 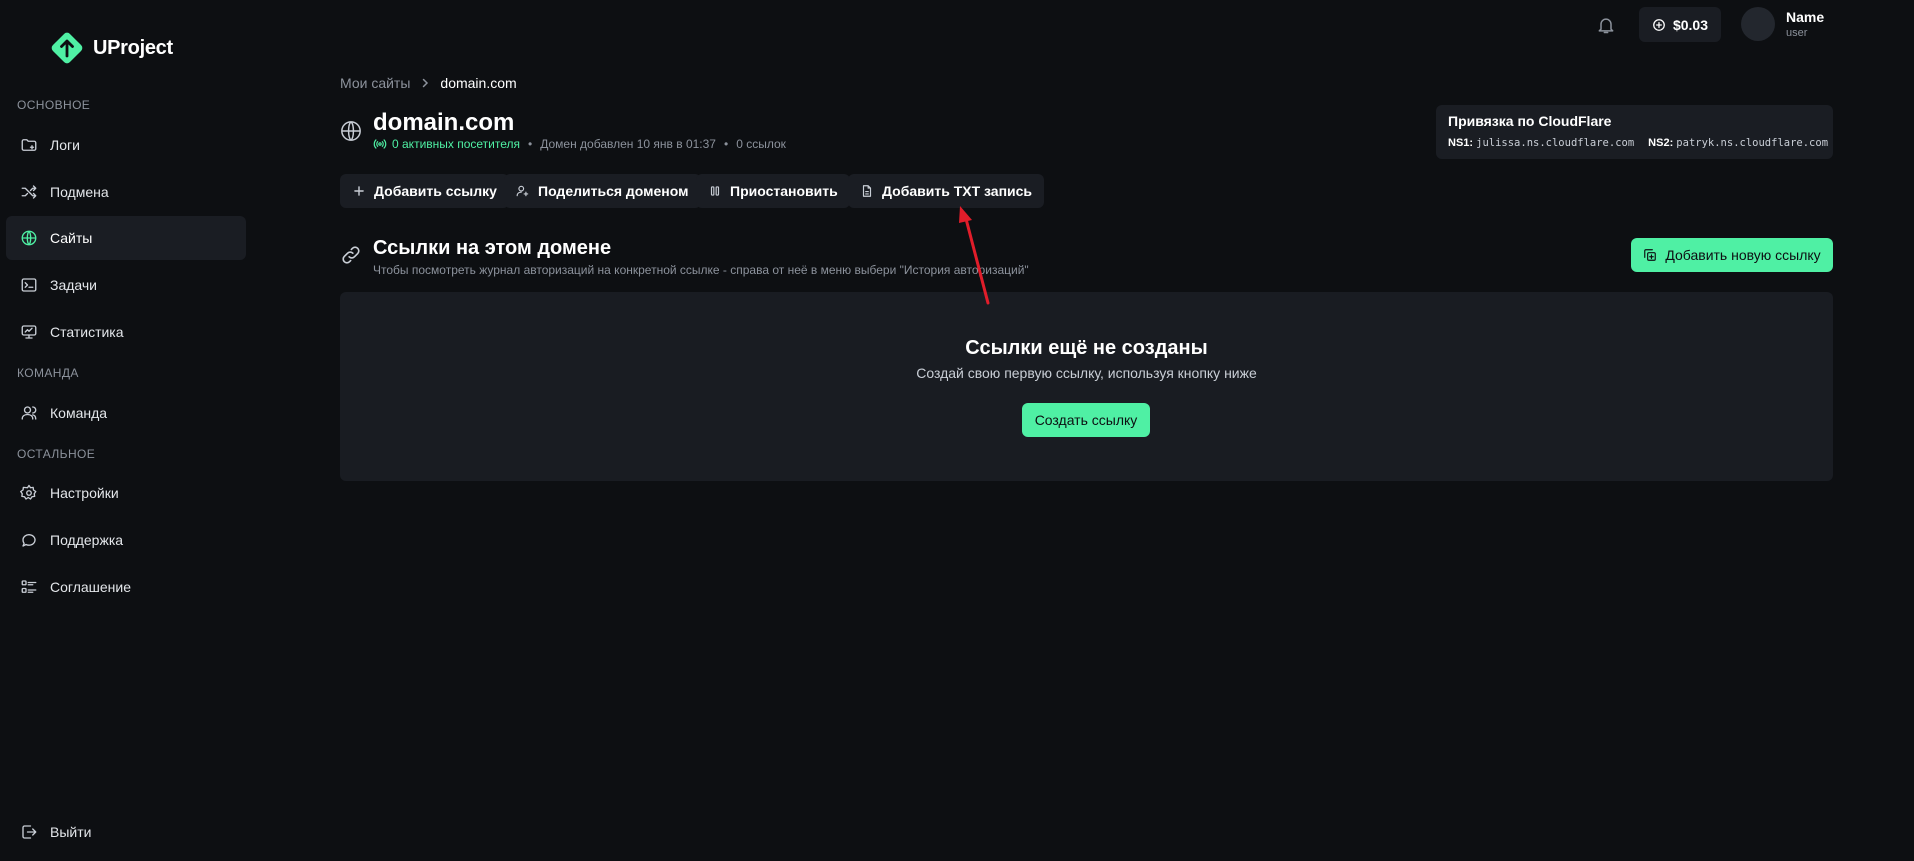 I want to click on ns2-label: NS2:, so click(x=1661, y=143).